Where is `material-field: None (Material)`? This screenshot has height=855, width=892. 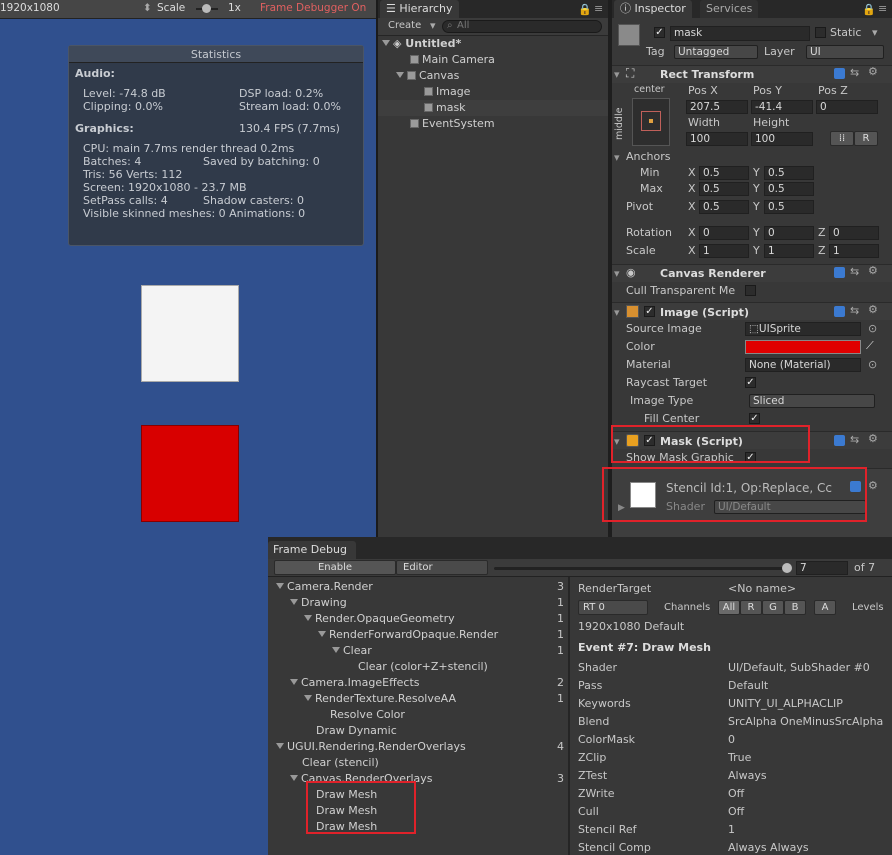
material-field: None (Material) is located at coordinates (803, 365).